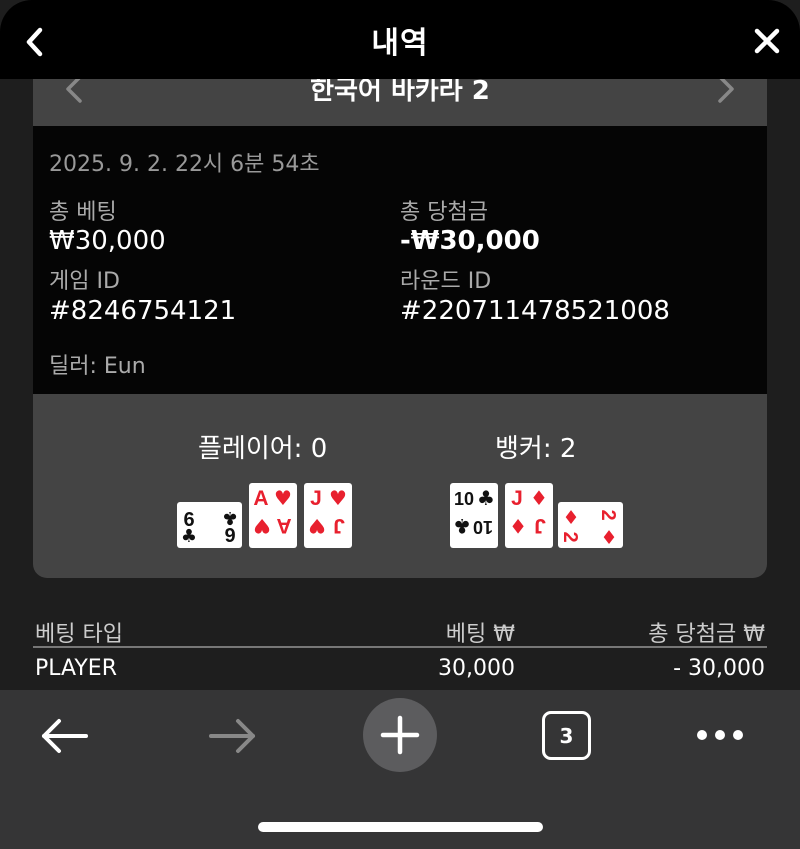 The height and width of the screenshot is (849, 800). I want to click on bet-table-header: 베팅 타입 베팅 ₩ 총 당첨금 ₩, so click(400, 629).